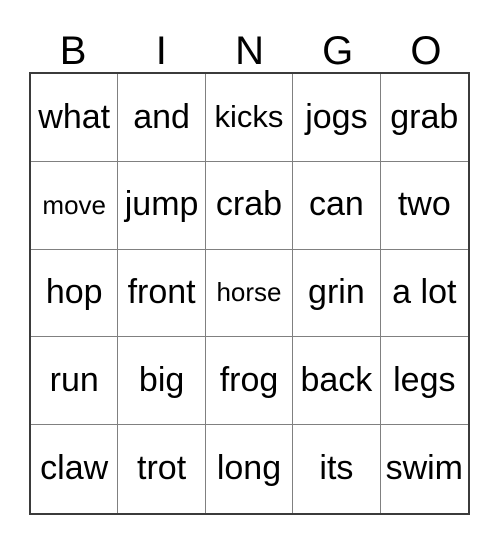 This screenshot has height=544, width=500. I want to click on bingo-cell: long, so click(249, 469).